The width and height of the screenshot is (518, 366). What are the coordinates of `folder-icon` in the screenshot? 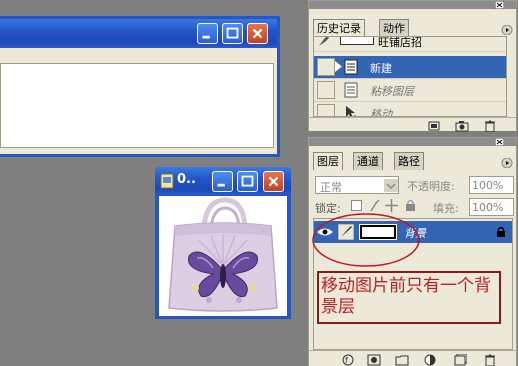 It's located at (402, 360).